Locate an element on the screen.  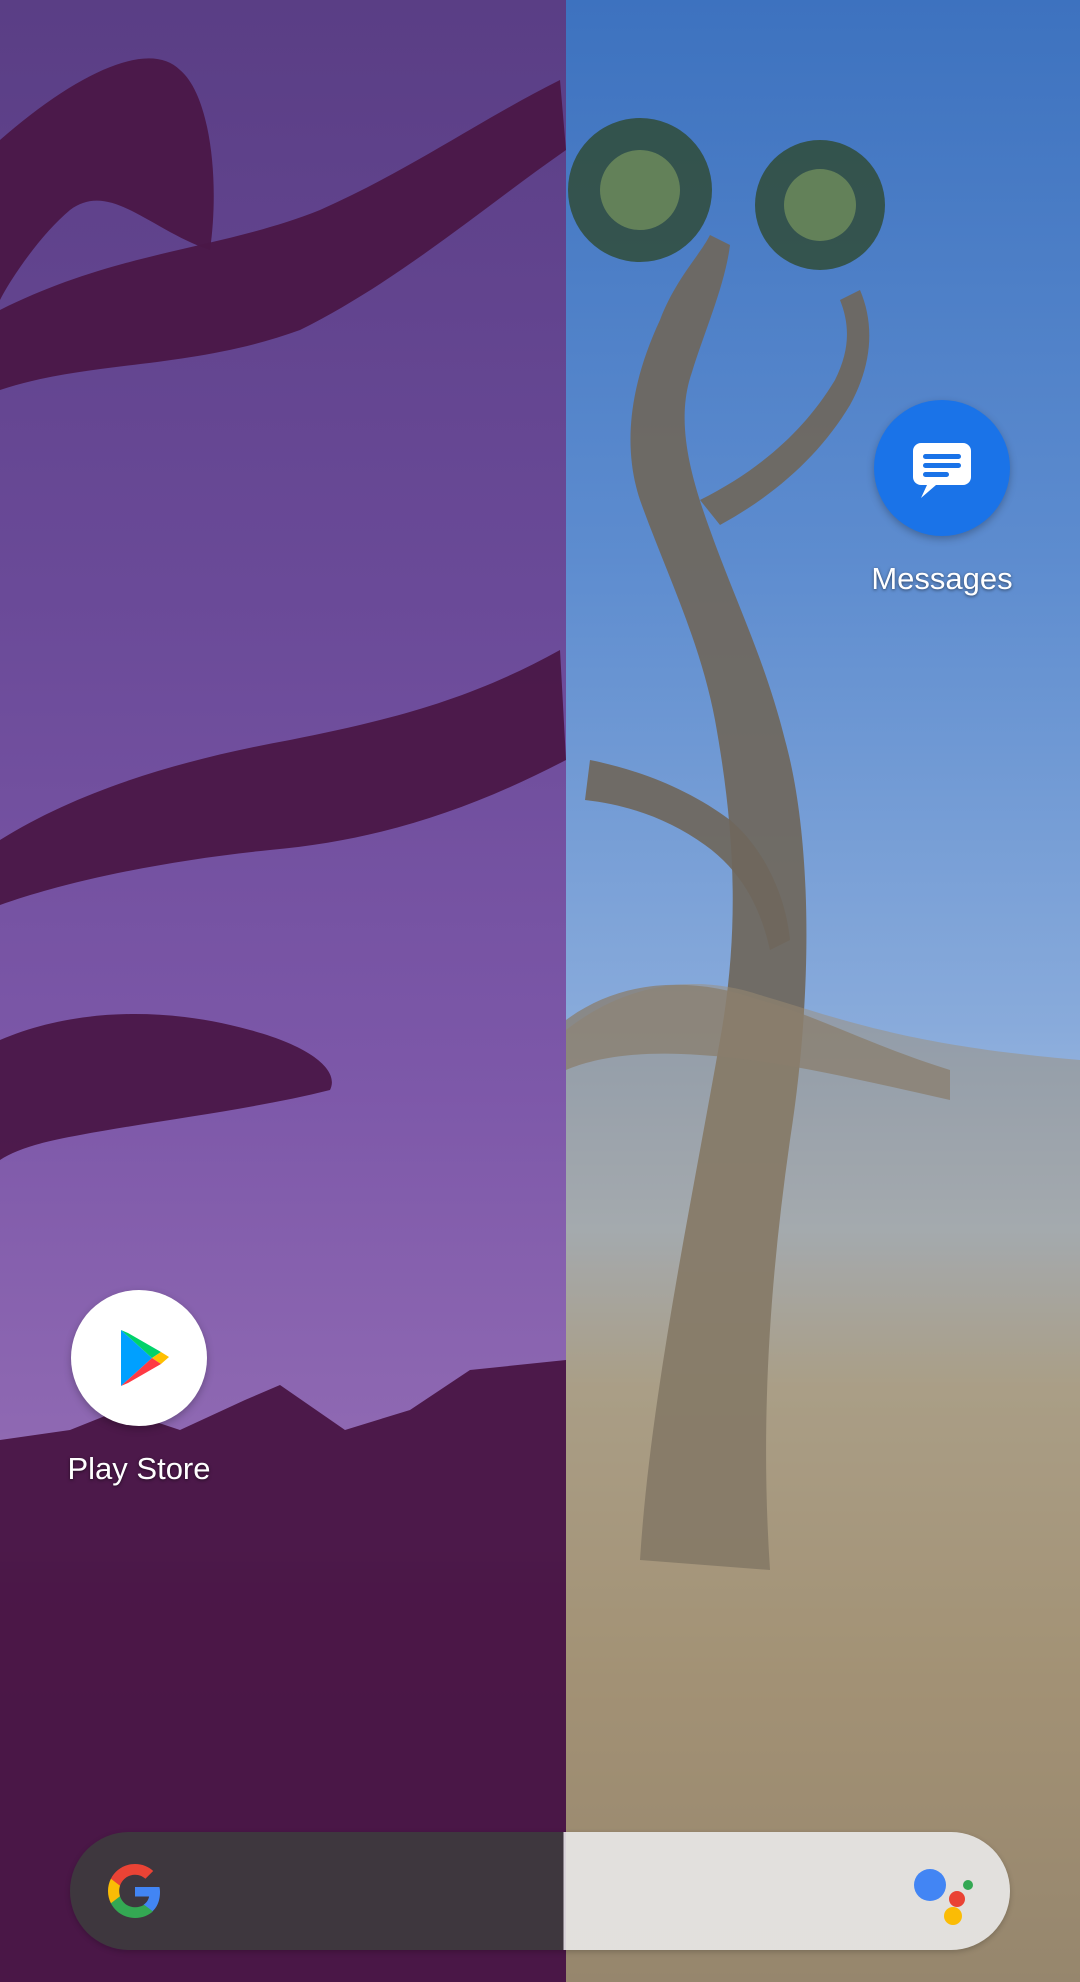
play-store-label: Play Store is located at coordinates (139, 1468).